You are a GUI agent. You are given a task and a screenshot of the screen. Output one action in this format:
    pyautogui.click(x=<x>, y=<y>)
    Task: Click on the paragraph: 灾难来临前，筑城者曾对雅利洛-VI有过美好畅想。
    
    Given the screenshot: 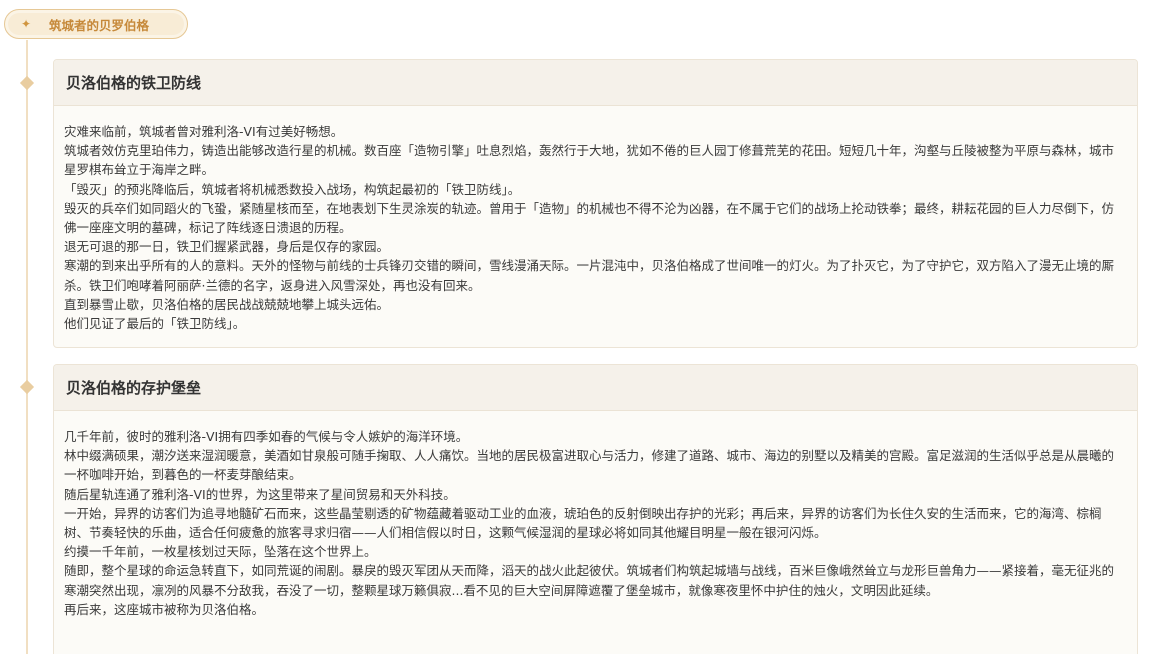 What is the action you would take?
    pyautogui.click(x=204, y=131)
    